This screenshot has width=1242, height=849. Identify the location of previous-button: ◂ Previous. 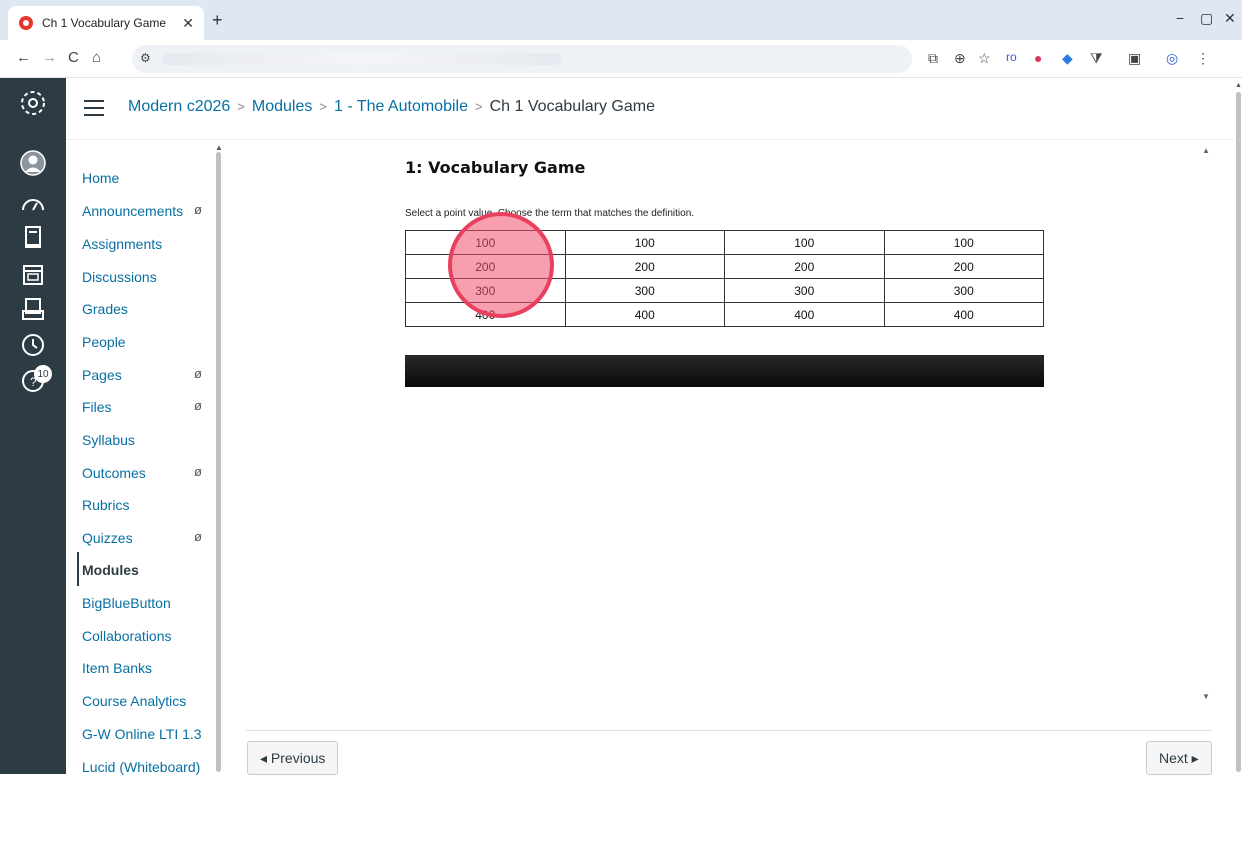
(293, 758).